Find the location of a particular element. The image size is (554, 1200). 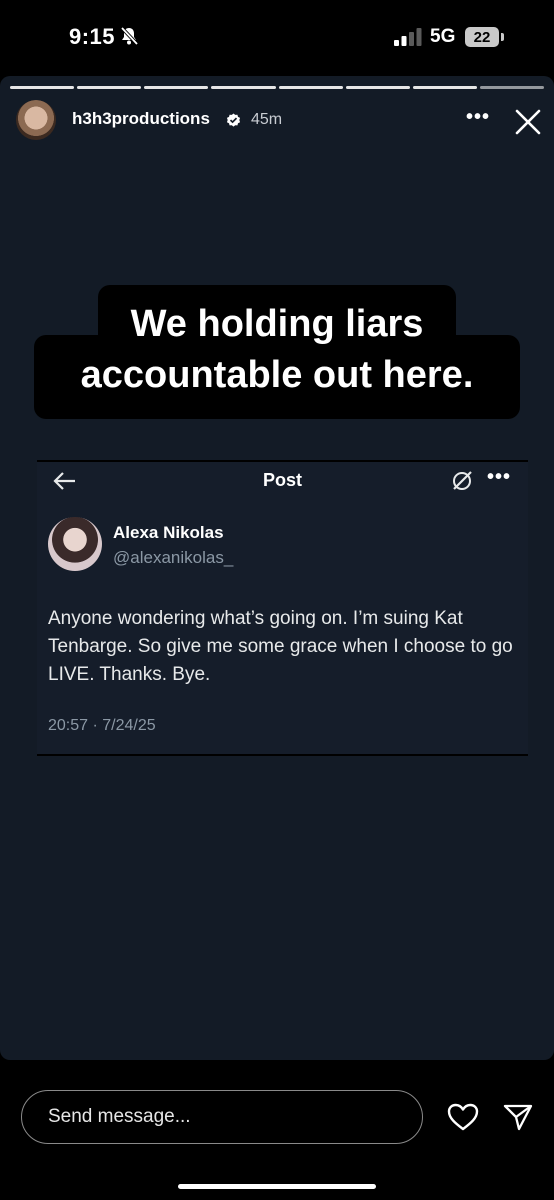

close-icon is located at coordinates (528, 122).